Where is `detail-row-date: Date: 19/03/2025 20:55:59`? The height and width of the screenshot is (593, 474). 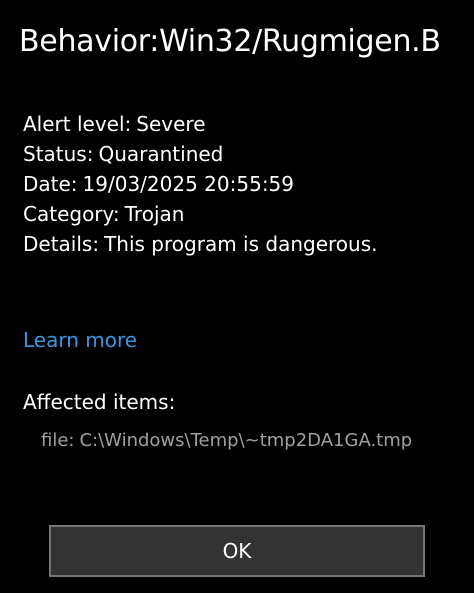 detail-row-date: Date: 19/03/2025 20:55:59 is located at coordinates (243, 184).